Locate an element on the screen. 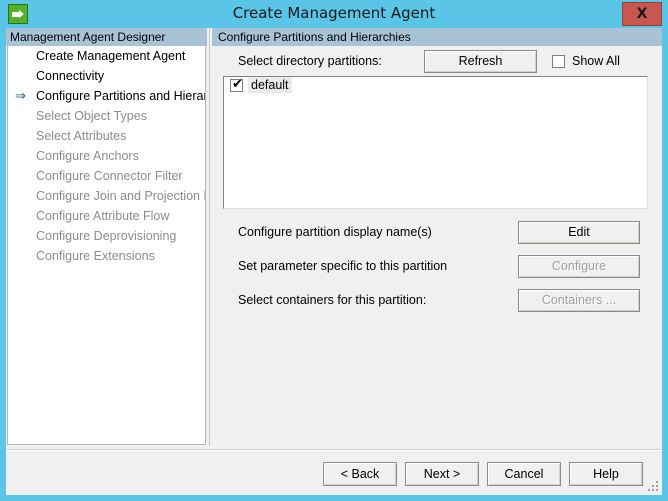  wizard-step-7: Configure Join and Projection Rules is located at coordinates (106, 196).